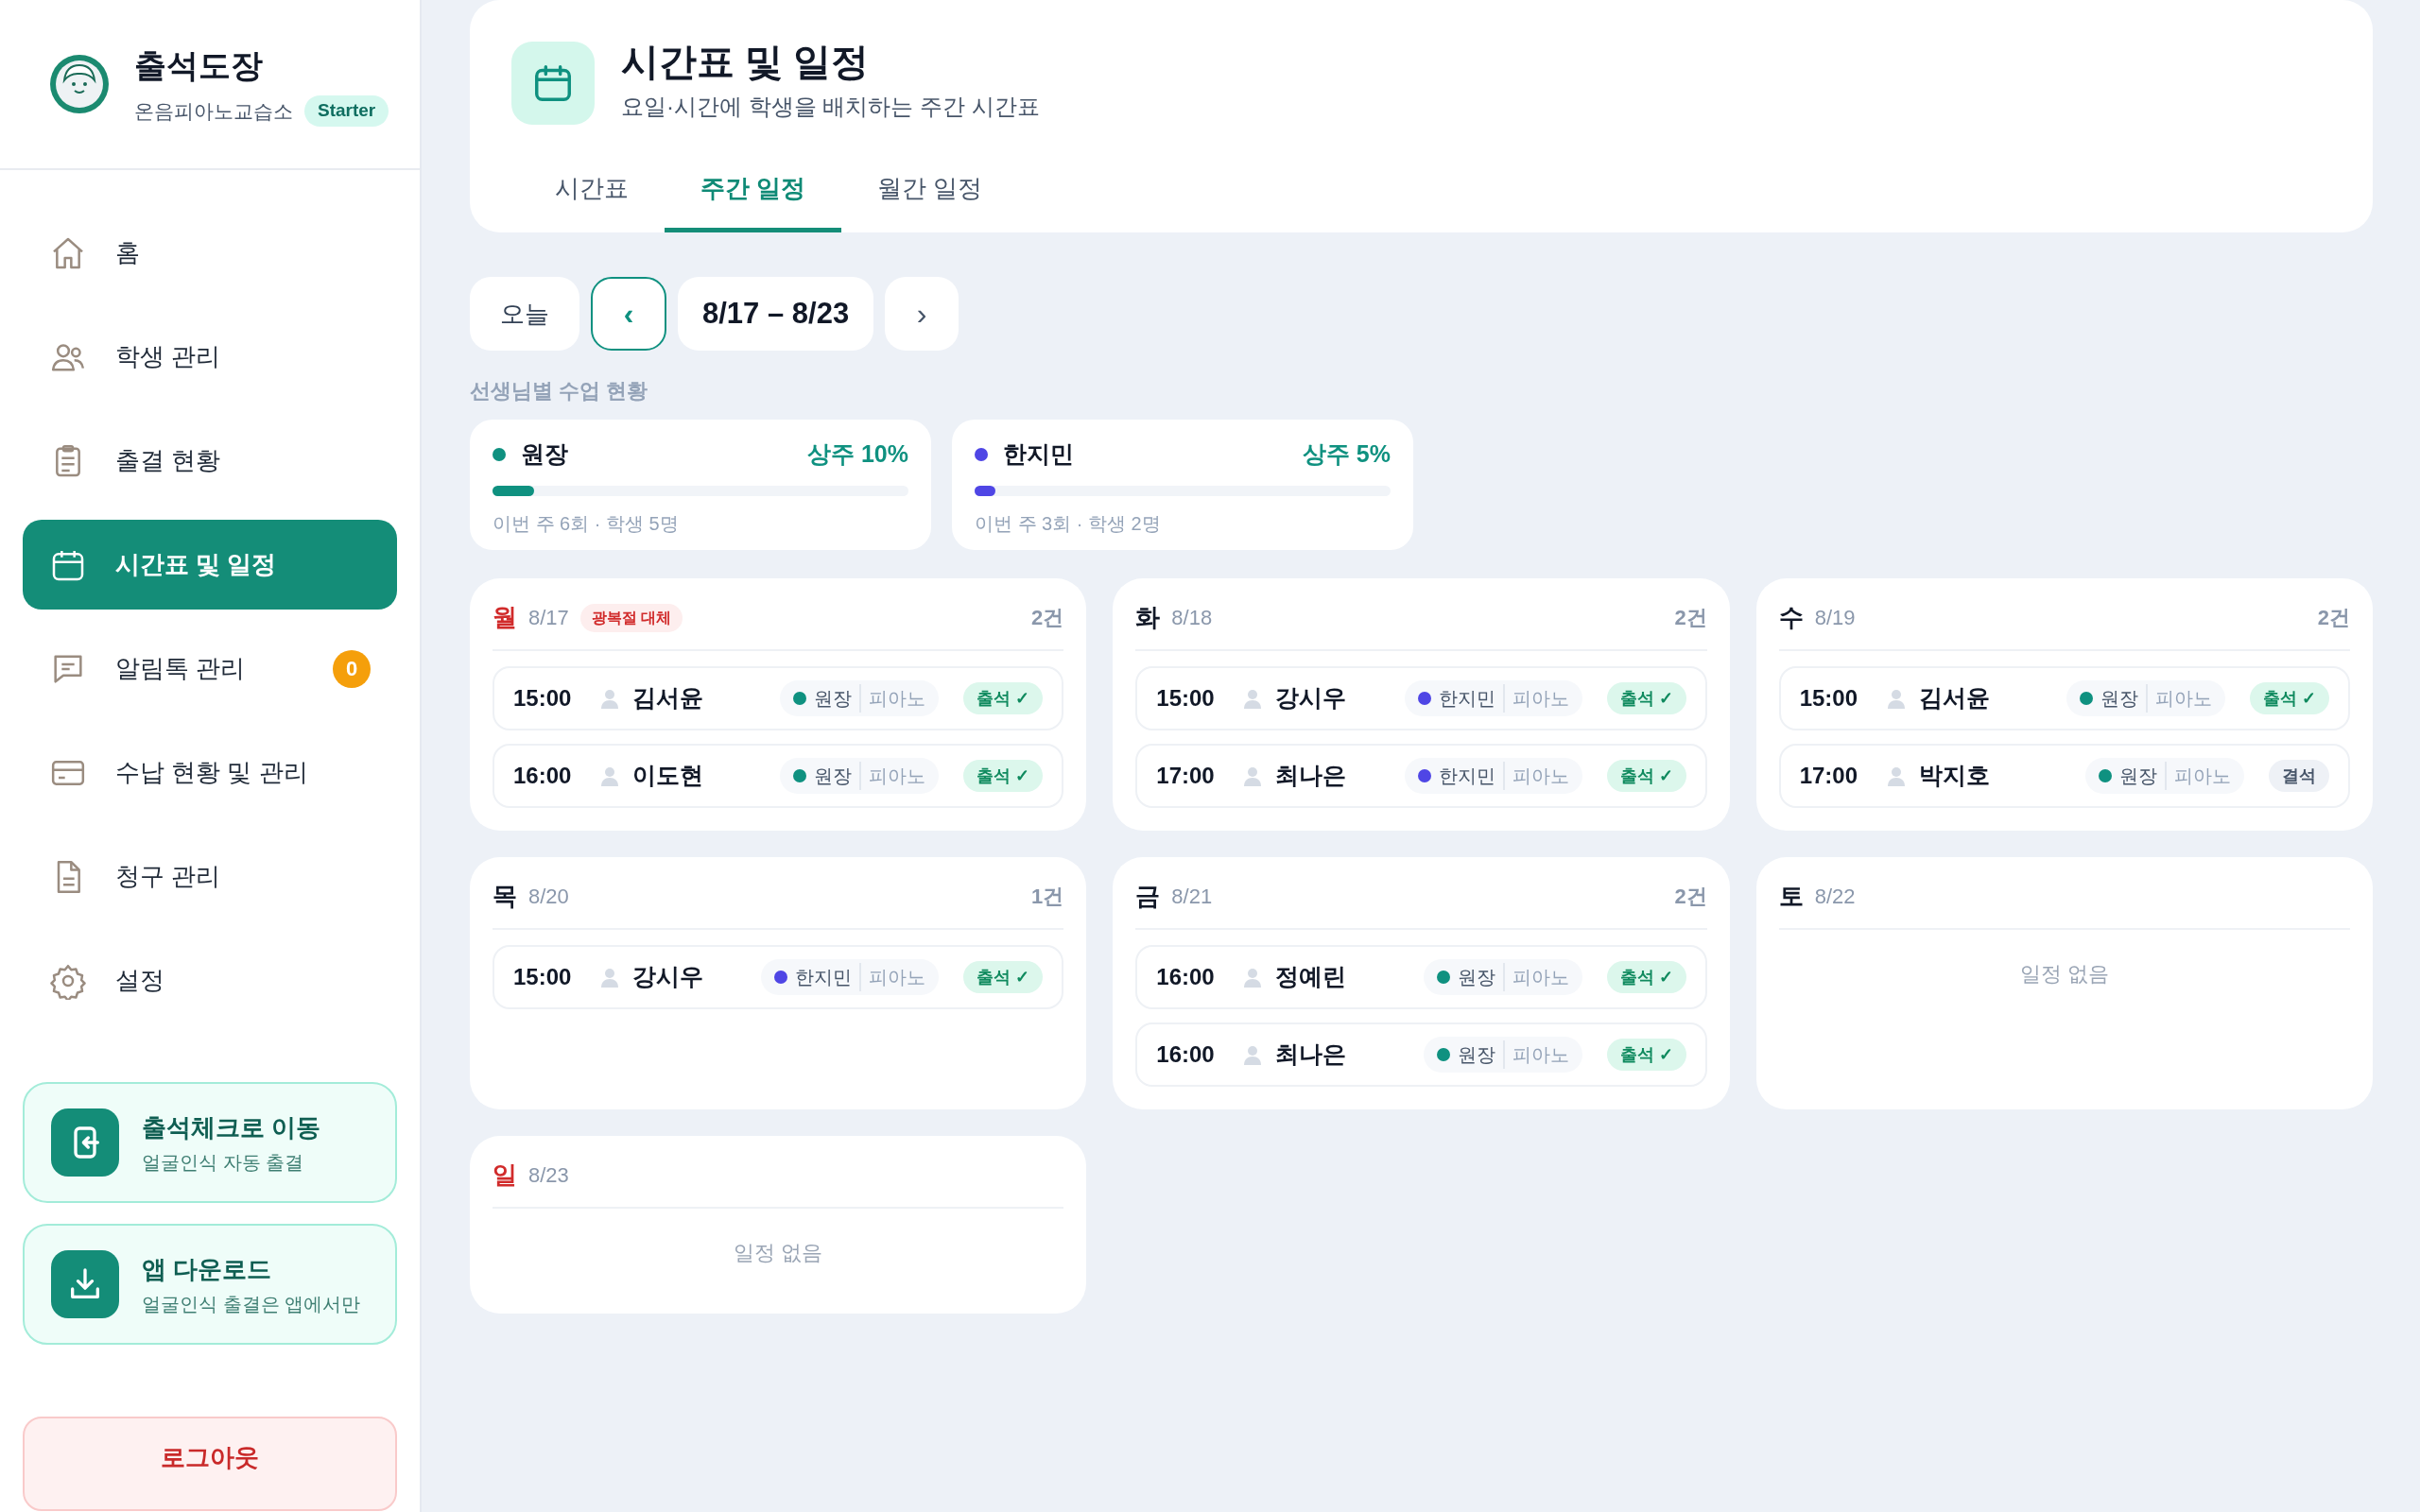 The image size is (2420, 1512). Describe the element at coordinates (505, 896) in the screenshot. I see `day-label: 목` at that location.